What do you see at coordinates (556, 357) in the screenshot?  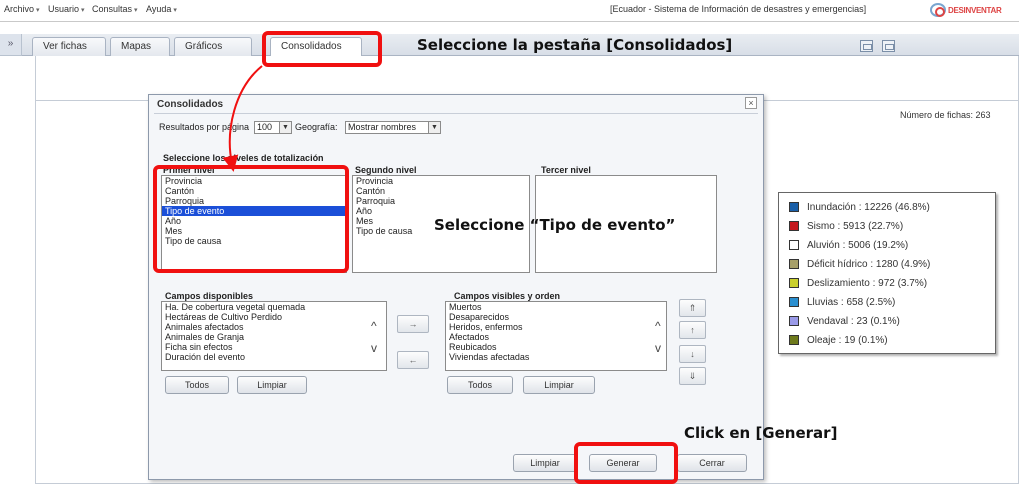 I see `list-item: Viviendas afectadas` at bounding box center [556, 357].